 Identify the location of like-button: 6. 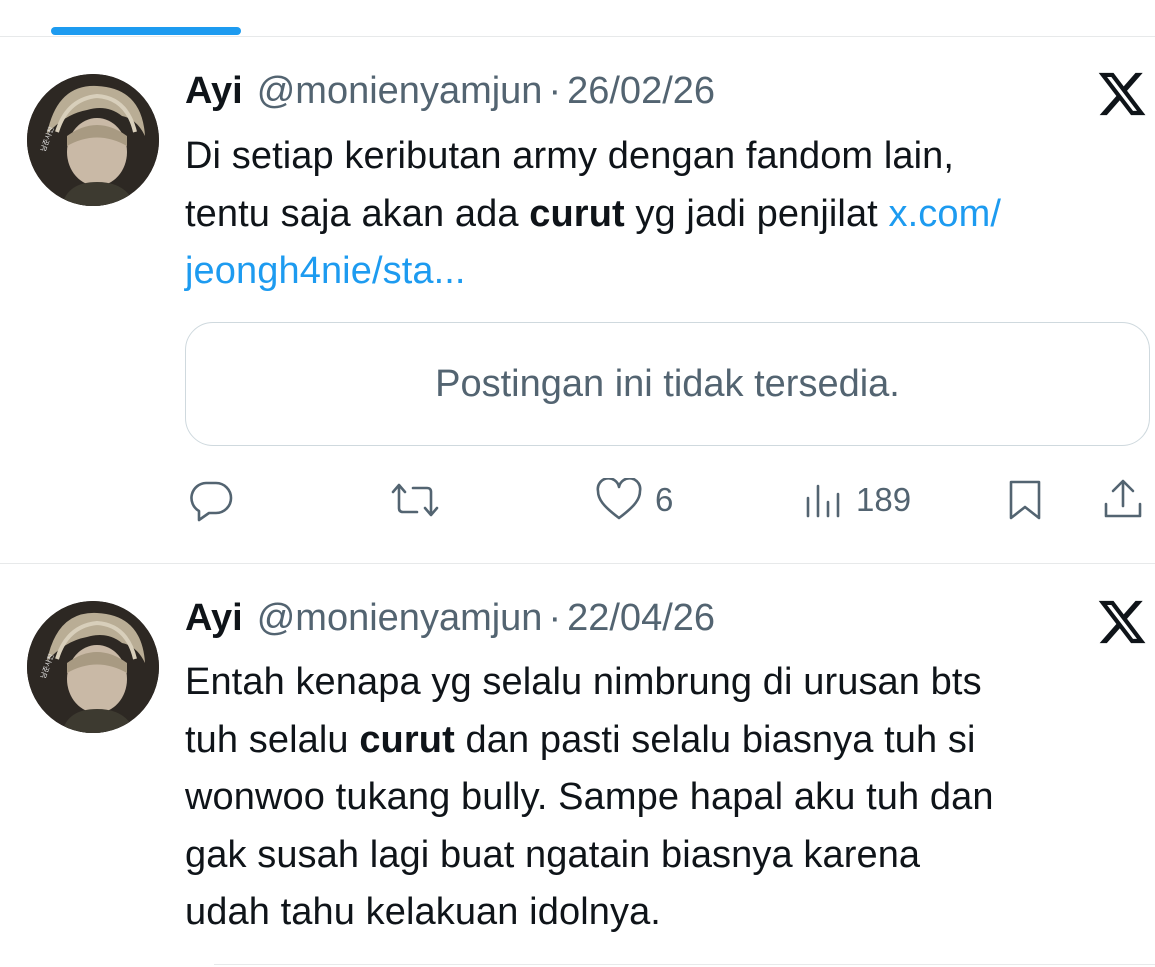
(634, 500).